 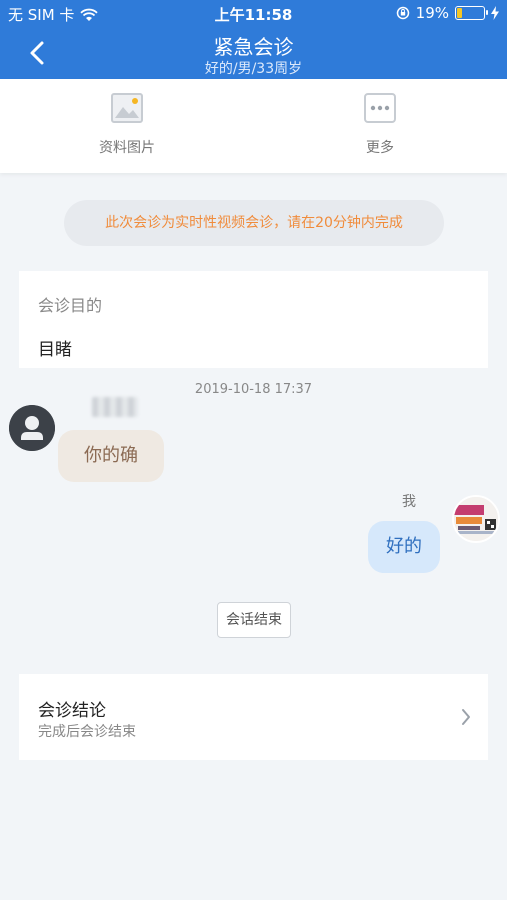 I want to click on session-ended-tag: 会话结束, so click(x=254, y=620).